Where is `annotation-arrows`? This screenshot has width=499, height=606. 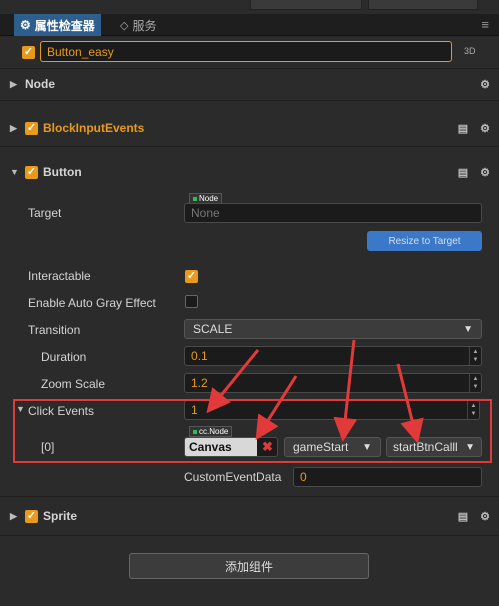 annotation-arrows is located at coordinates (315, 391).